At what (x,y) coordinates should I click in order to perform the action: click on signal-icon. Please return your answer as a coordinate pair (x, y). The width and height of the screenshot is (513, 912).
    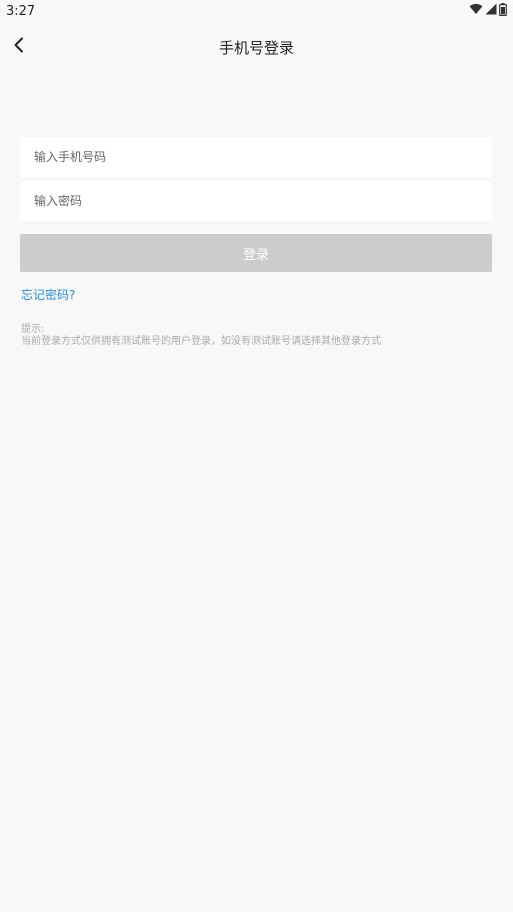
    Looking at the image, I should click on (491, 11).